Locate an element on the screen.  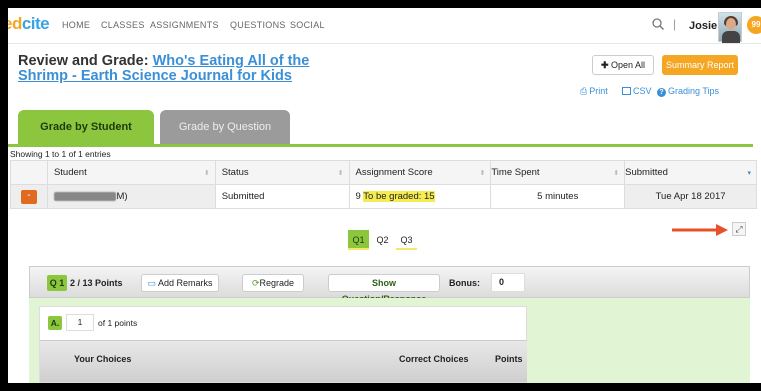
notification-badge: 99 is located at coordinates (754, 25).